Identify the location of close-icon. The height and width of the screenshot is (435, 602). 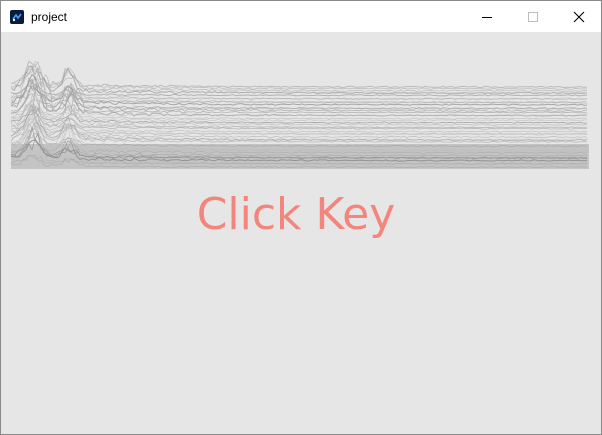
(579, 17).